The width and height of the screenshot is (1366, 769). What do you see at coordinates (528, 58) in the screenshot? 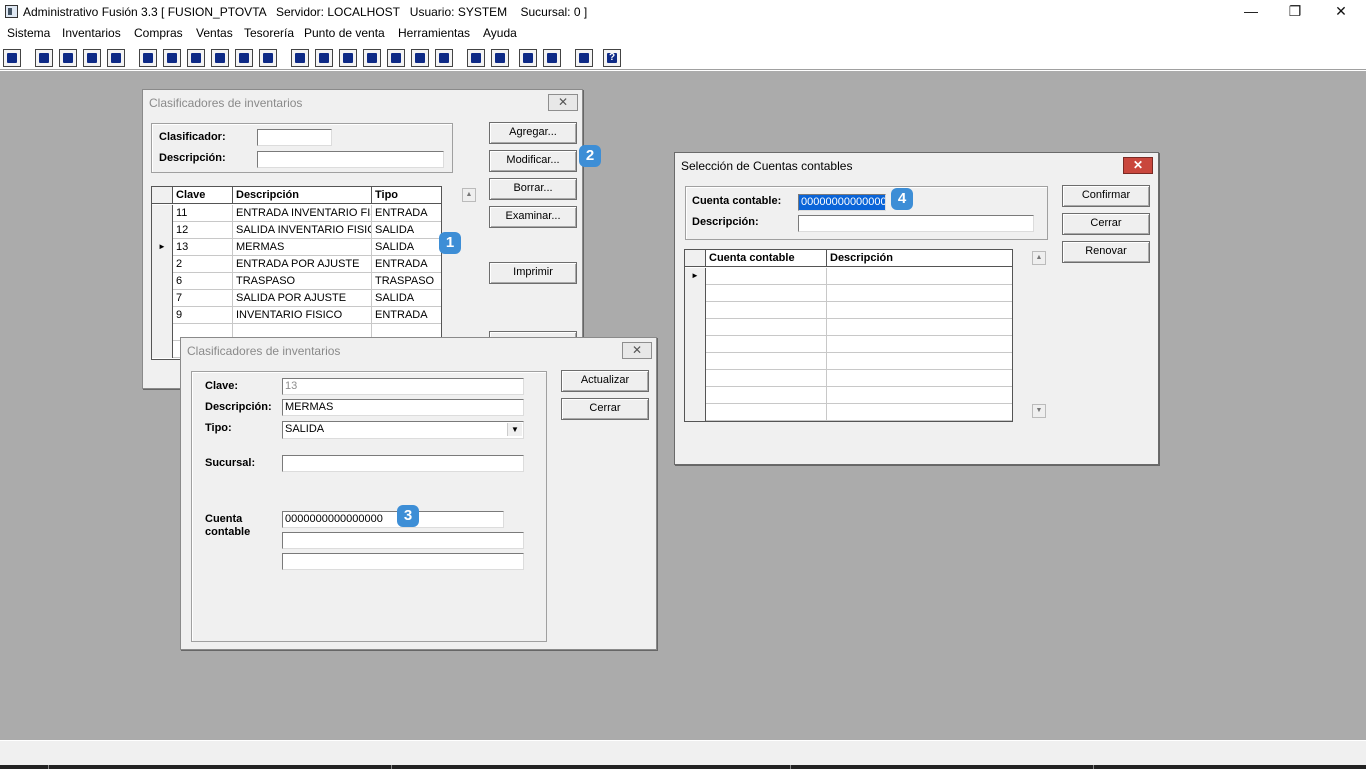
I see `refresh-icon` at bounding box center [528, 58].